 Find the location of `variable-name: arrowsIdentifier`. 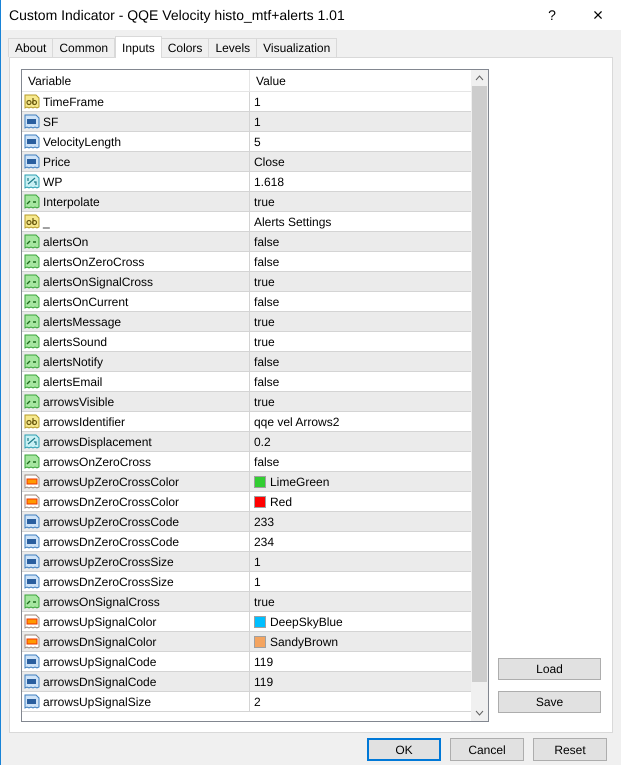

variable-name: arrowsIdentifier is located at coordinates (84, 422).